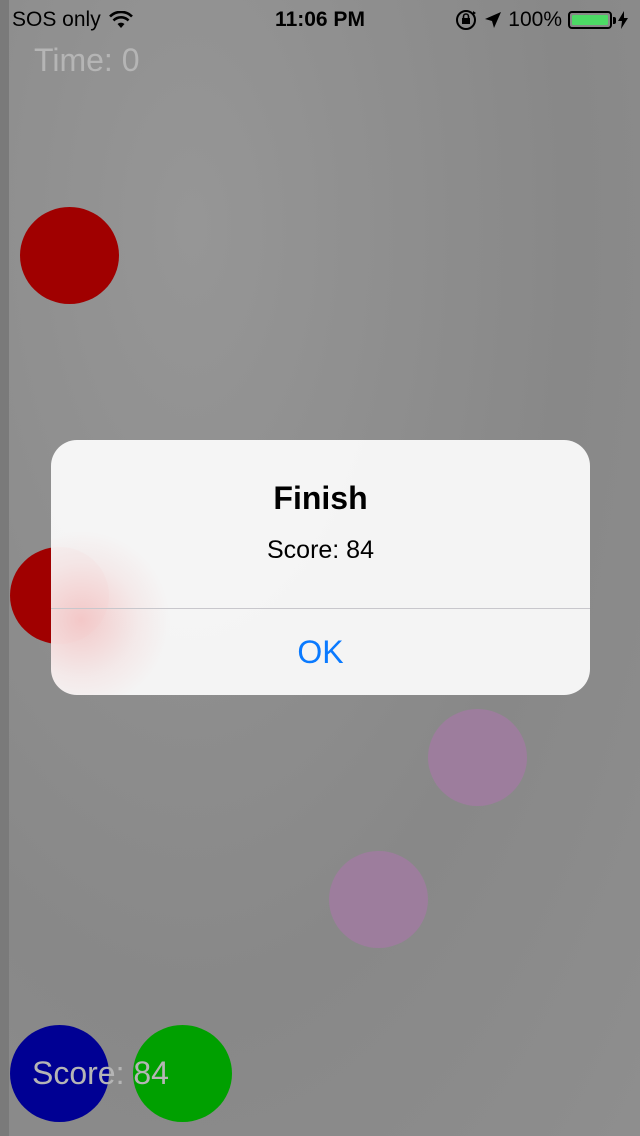 The height and width of the screenshot is (1136, 640). Describe the element at coordinates (320, 498) in the screenshot. I see `alert-title: Finish` at that location.